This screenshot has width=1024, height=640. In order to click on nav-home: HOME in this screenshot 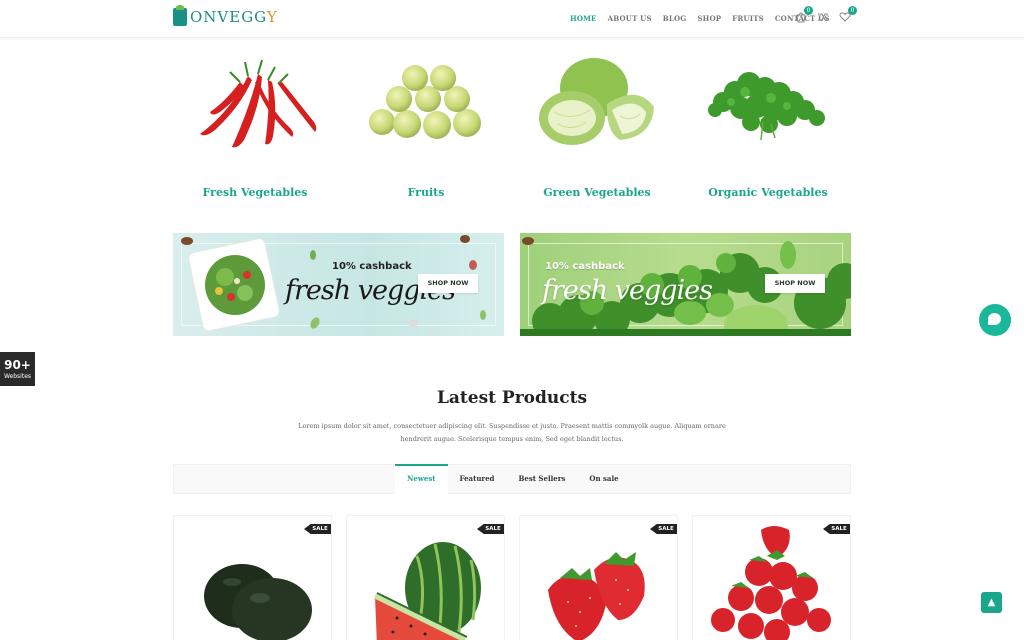, I will do `click(583, 18)`.